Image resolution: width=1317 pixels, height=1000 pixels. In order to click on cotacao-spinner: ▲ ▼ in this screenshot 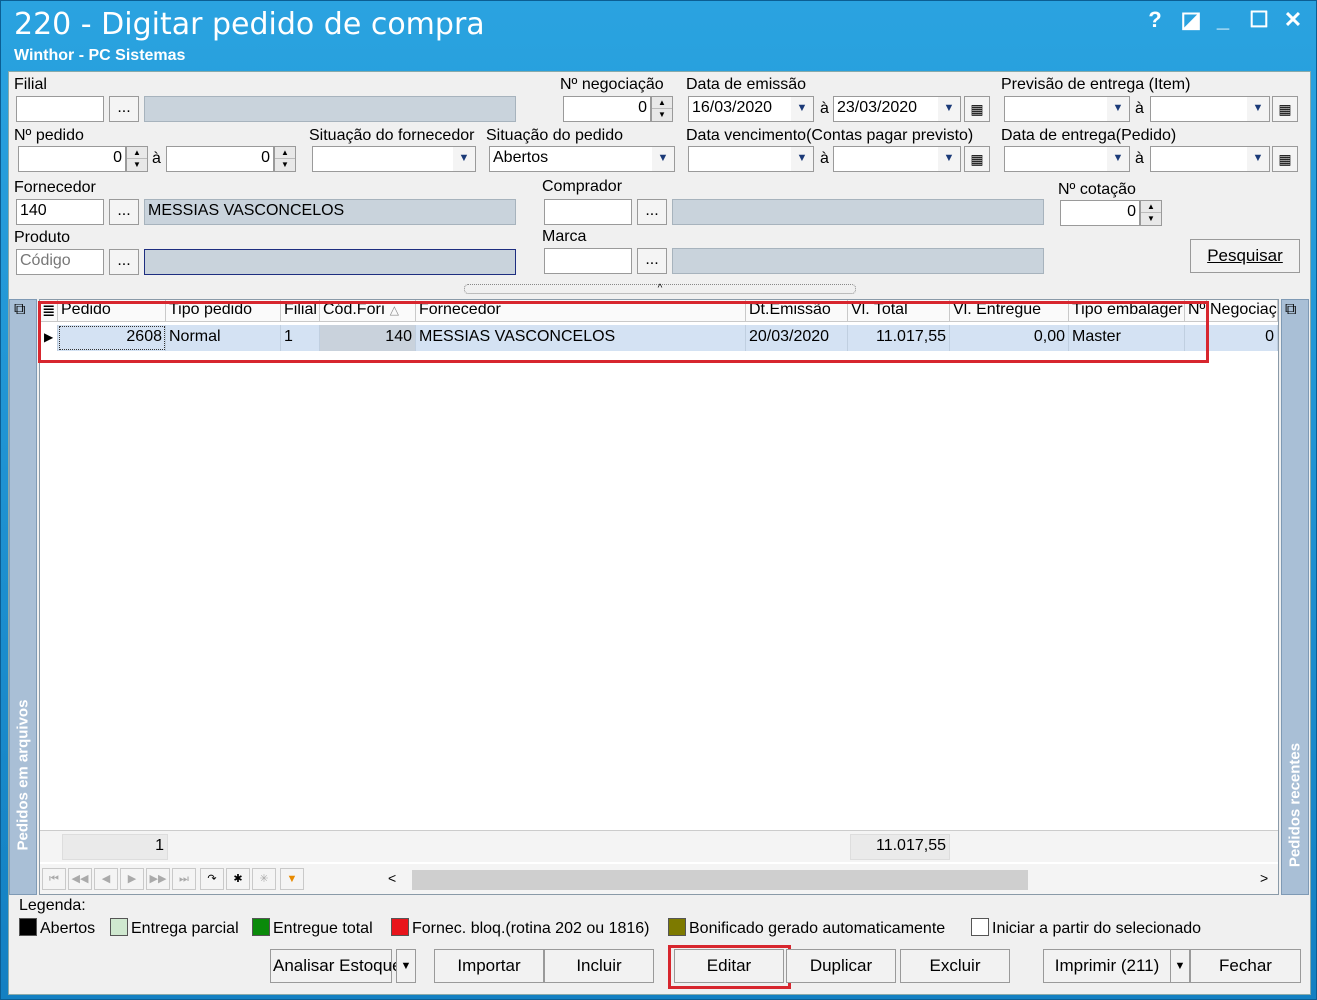, I will do `click(1151, 213)`.